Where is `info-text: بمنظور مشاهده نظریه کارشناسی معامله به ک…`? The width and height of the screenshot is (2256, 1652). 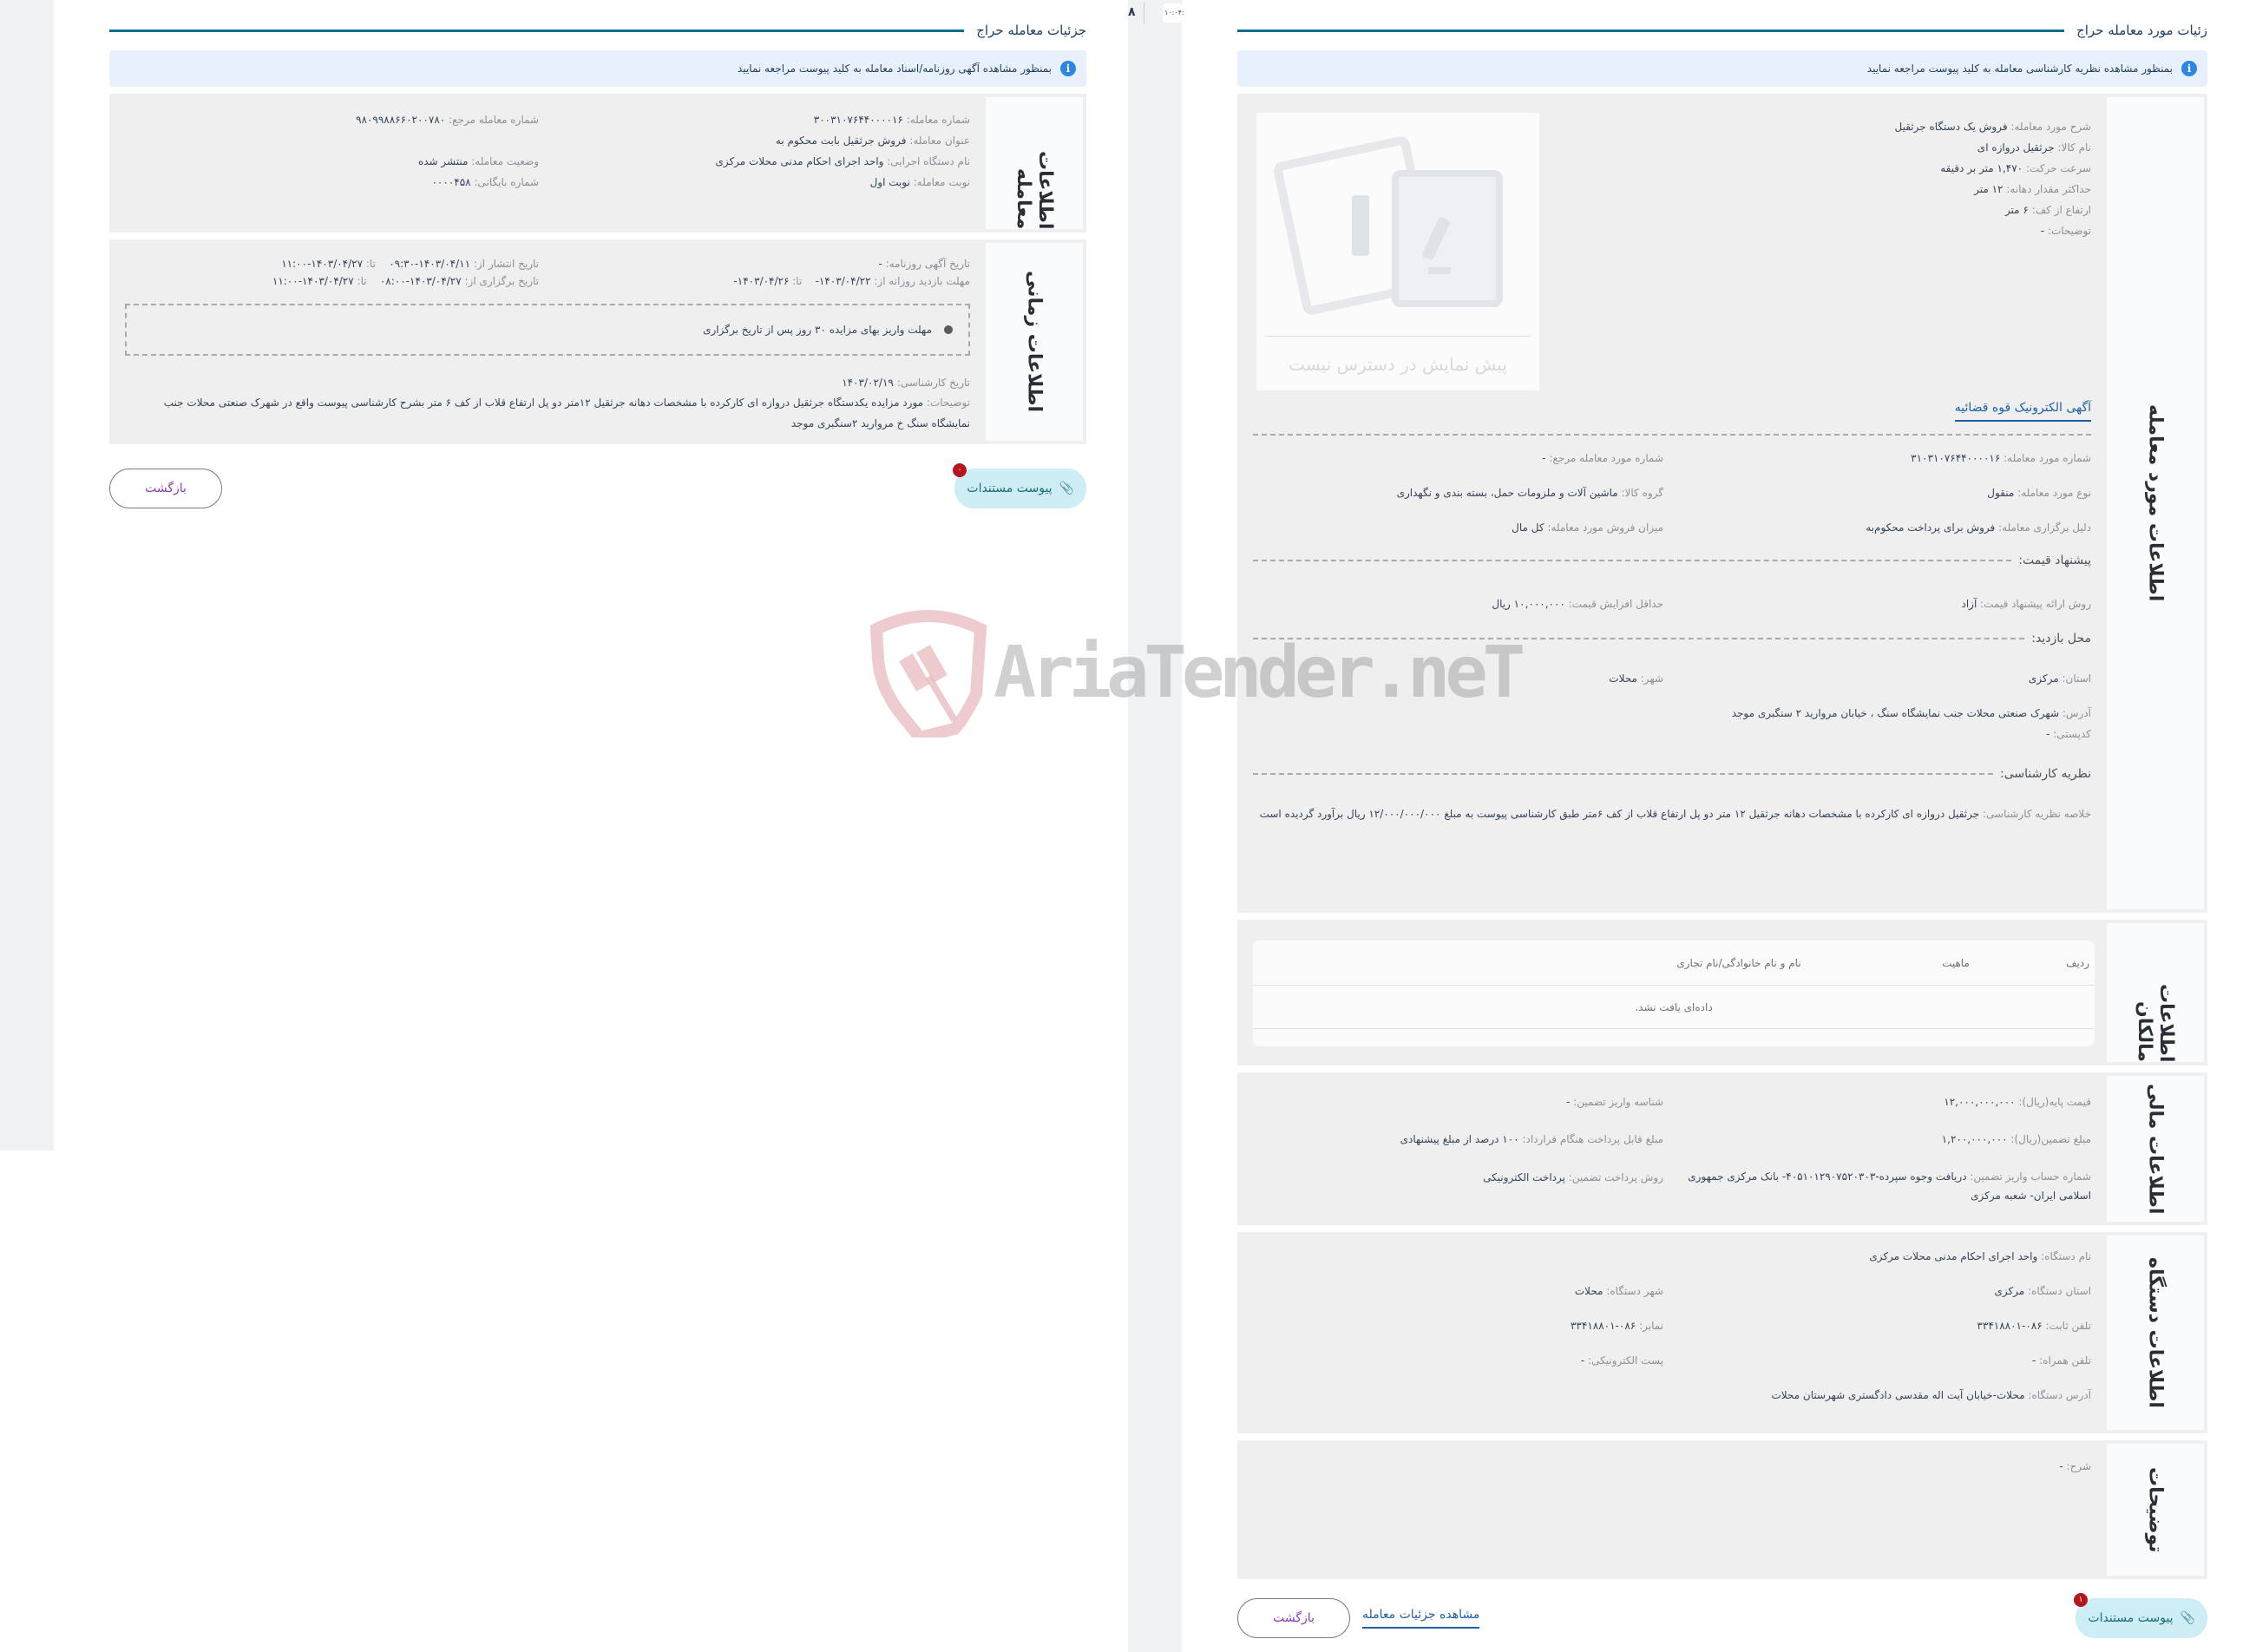 info-text: بمنظور مشاهده نظریه کارشناسی معامله به ک… is located at coordinates (2019, 68).